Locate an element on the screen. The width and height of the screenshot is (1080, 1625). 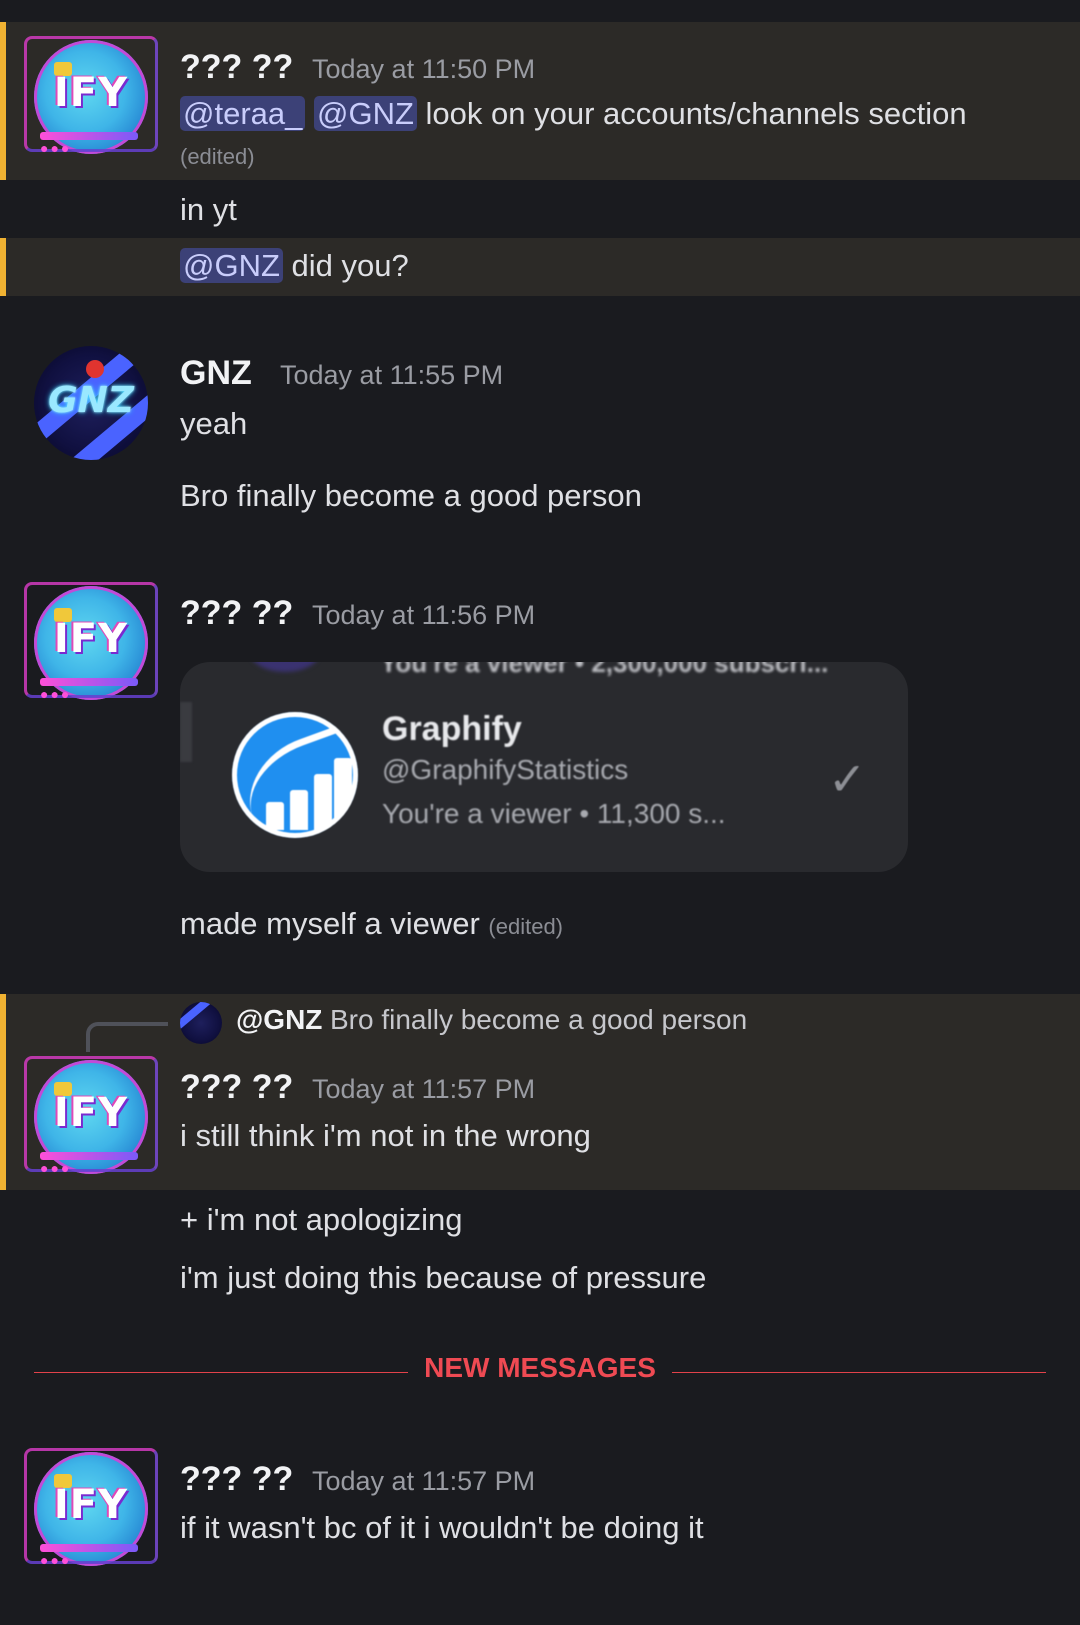
message-text: yeah is located at coordinates (214, 423).